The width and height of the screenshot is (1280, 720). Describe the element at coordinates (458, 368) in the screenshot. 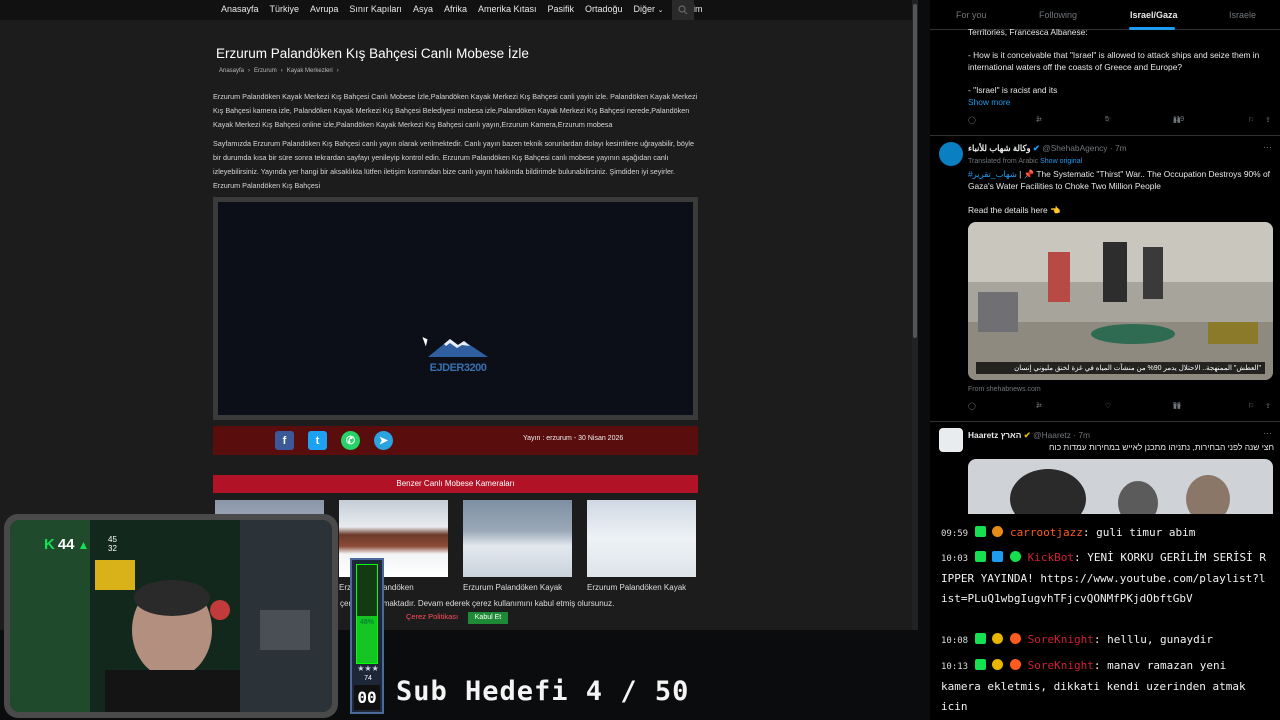

I see `player-logo-text: EJDER3200` at that location.